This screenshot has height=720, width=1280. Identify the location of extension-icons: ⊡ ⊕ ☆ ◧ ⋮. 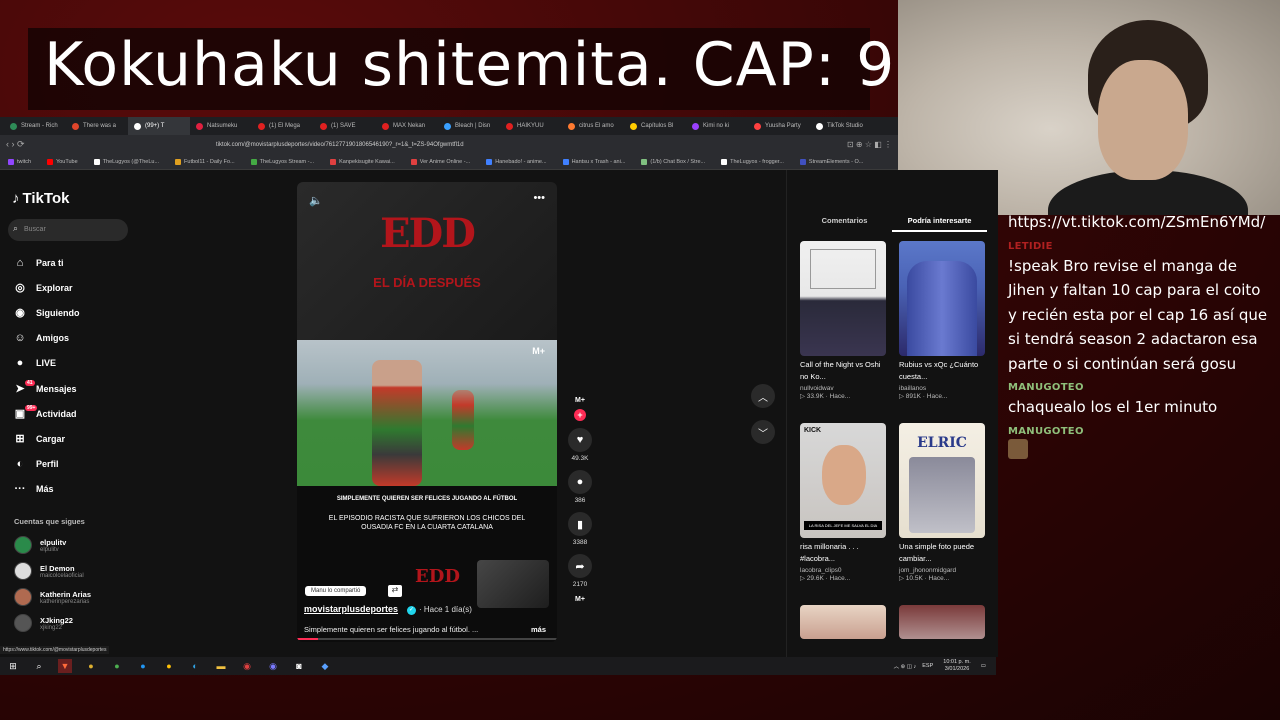
(869, 144).